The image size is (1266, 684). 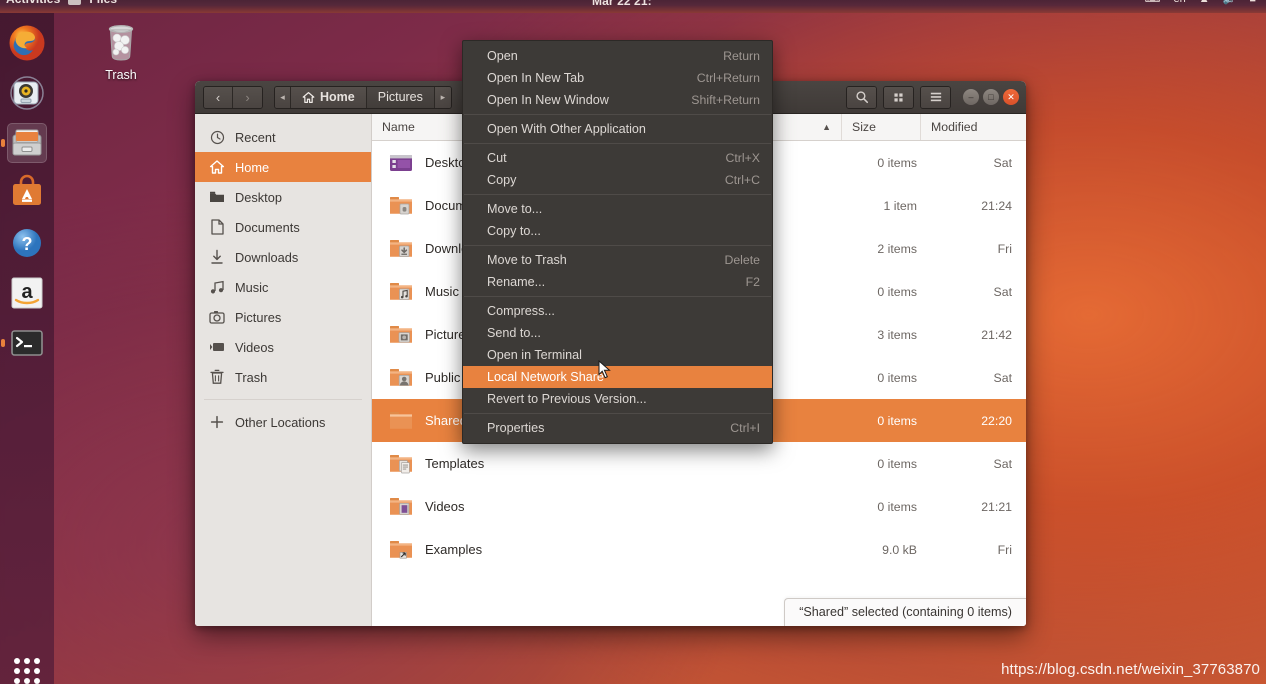 I want to click on sidebar-item-pictures: Pictures, so click(x=283, y=317).